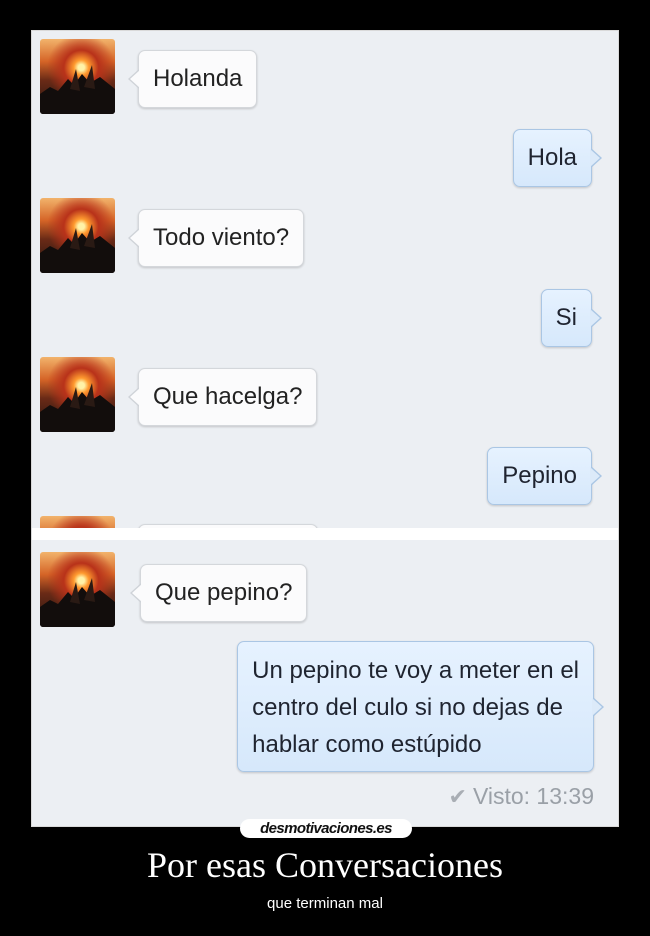  Describe the element at coordinates (533, 796) in the screenshot. I see `seen-text: Visto: 13:39` at that location.